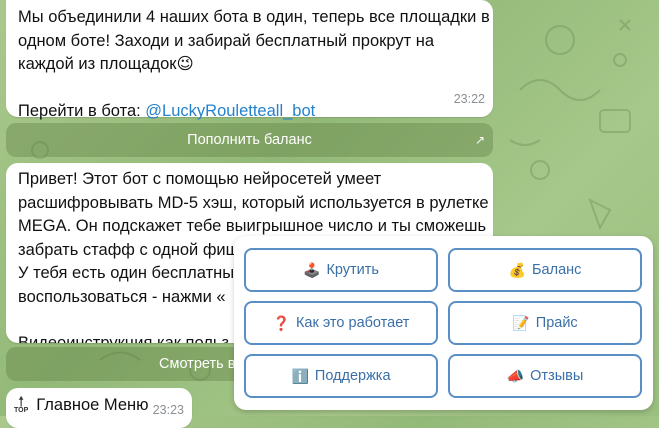 The height and width of the screenshot is (428, 659). What do you see at coordinates (517, 269) in the screenshot?
I see `money-bag-icon: 💰` at bounding box center [517, 269].